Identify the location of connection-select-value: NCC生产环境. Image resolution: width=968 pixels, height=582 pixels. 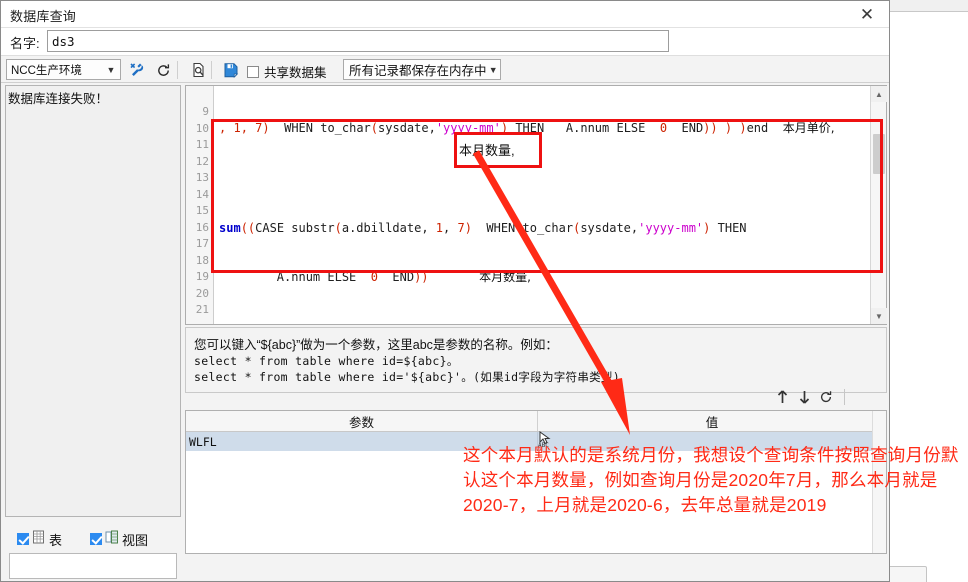
(46, 70).